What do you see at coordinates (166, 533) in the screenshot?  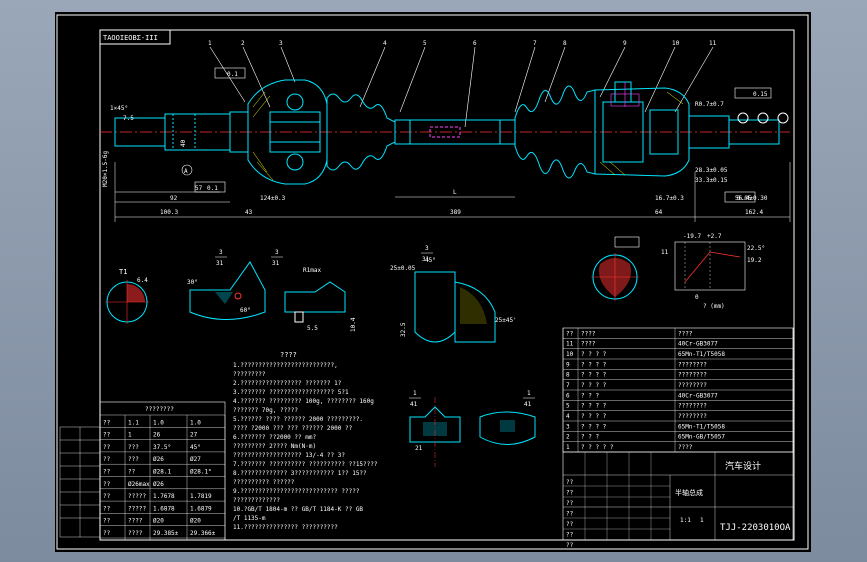 I see `param-cell: 29.385±` at bounding box center [166, 533].